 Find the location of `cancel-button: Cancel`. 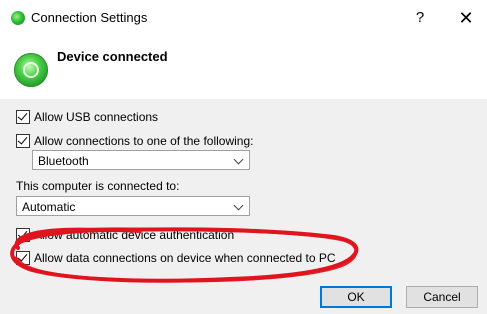

cancel-button: Cancel is located at coordinates (442, 297).